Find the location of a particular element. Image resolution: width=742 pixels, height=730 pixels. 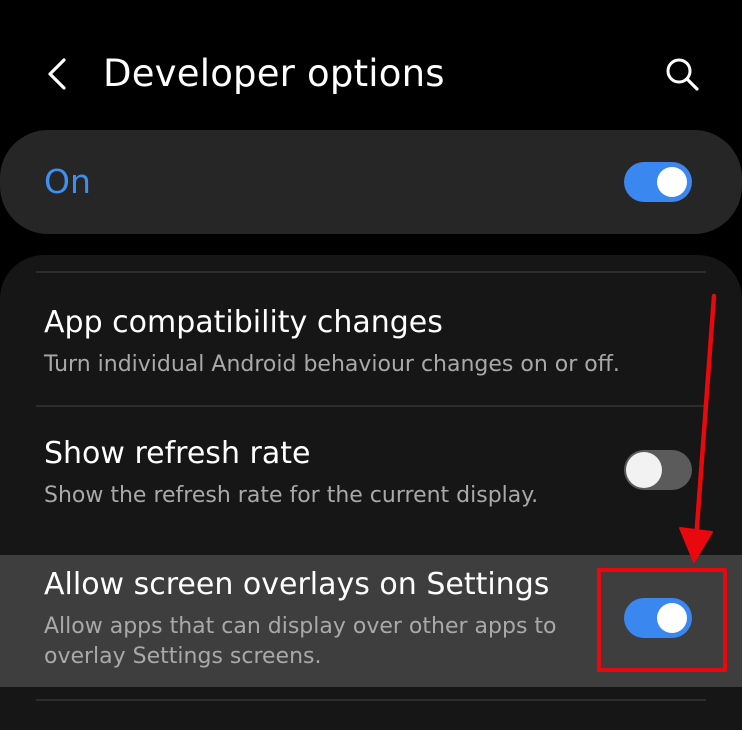

item-title: Allow screen overlays on Settings is located at coordinates (297, 584).